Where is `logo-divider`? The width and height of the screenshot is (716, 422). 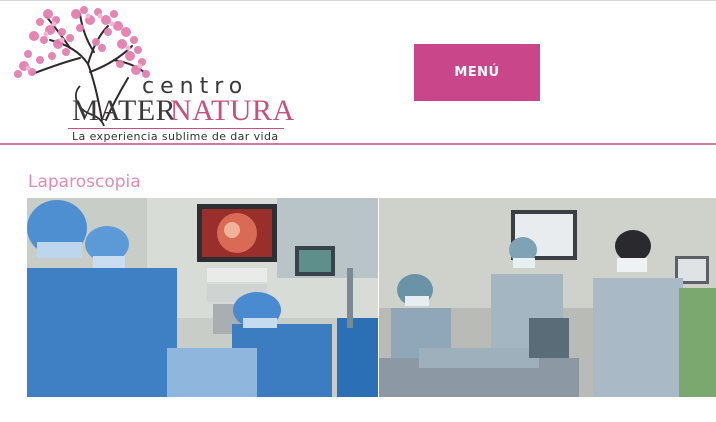
logo-divider is located at coordinates (176, 128).